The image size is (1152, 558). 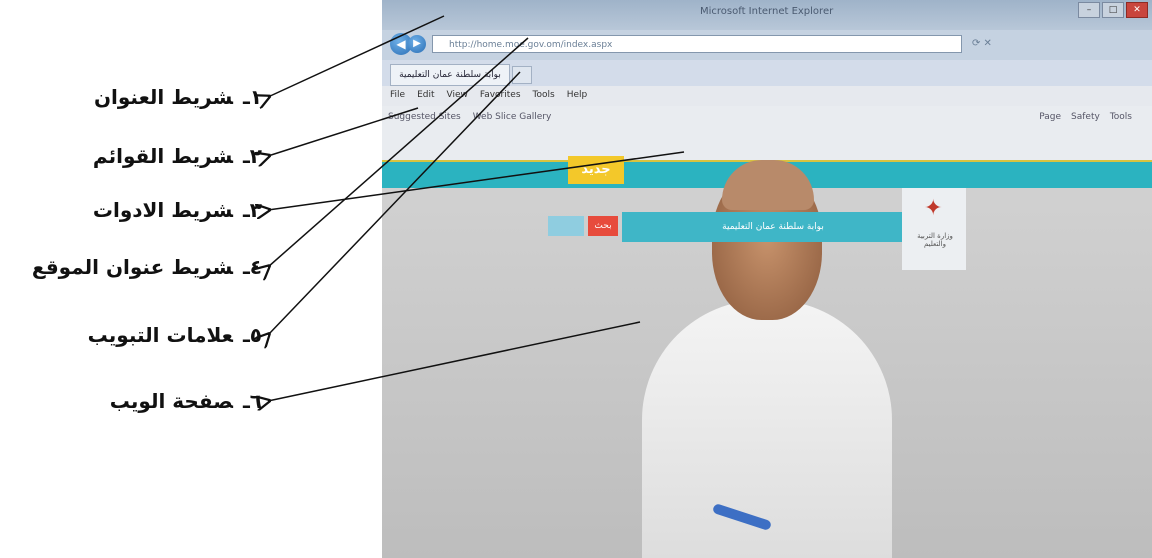 I want to click on favorite-web-slice-gallery: Web Slice Gallery, so click(x=512, y=117).